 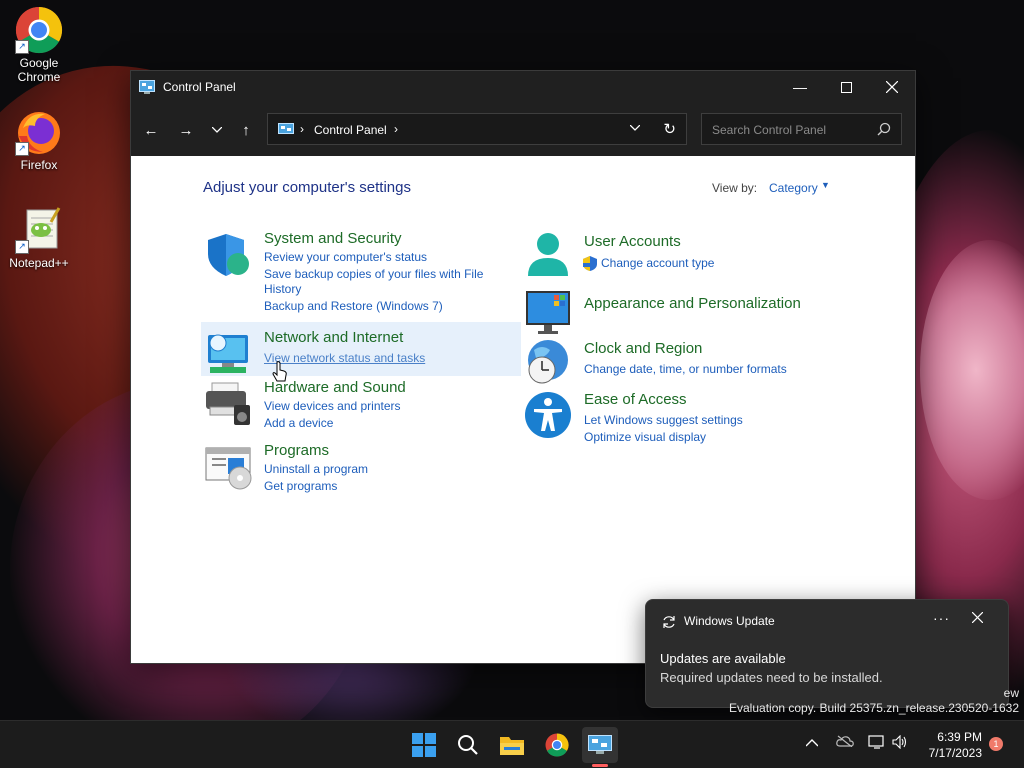 I want to click on save-backup-link-continued: History, so click(x=282, y=289).